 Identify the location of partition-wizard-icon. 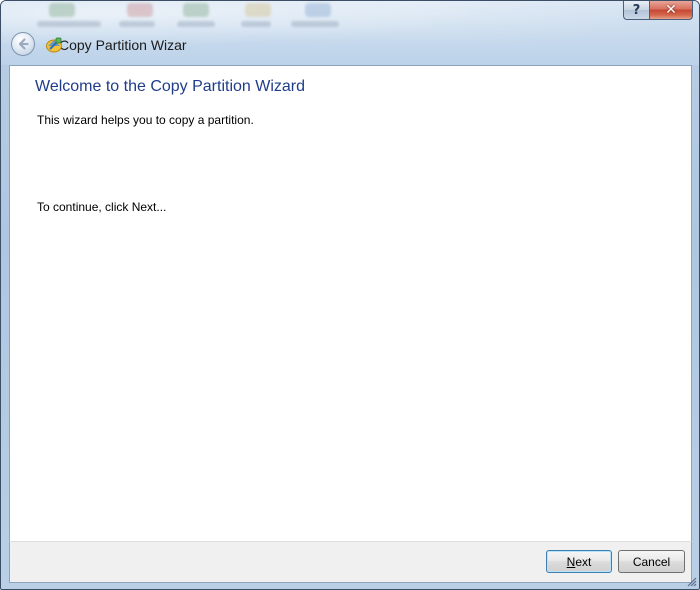
(54, 45).